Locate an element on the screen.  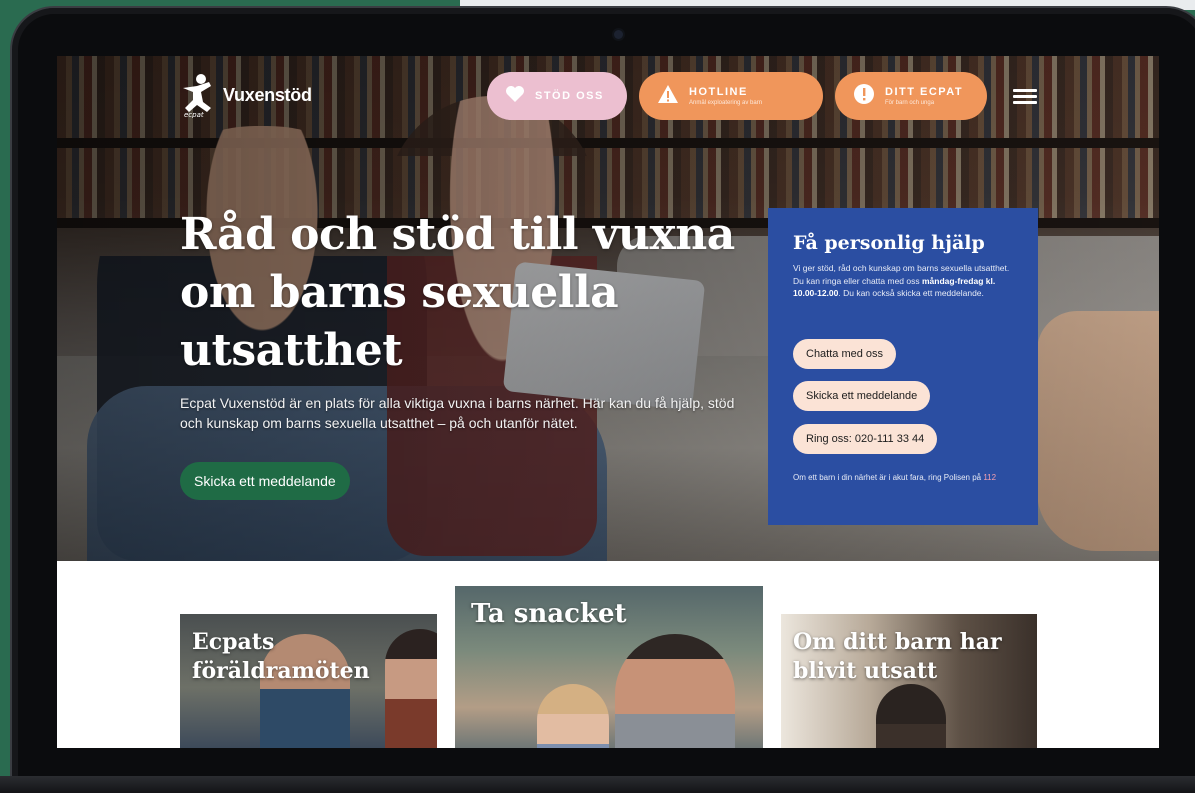
support-label: STÖD OSS is located at coordinates (569, 96).